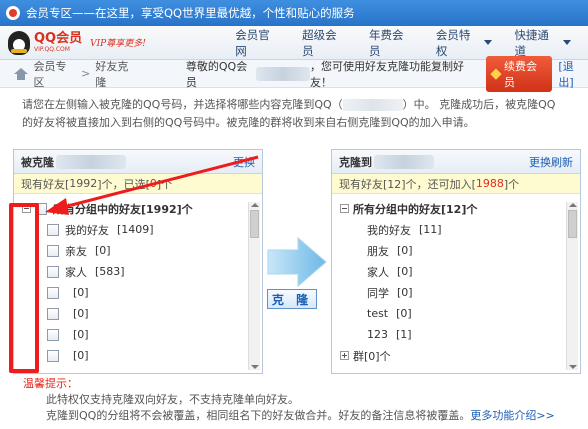  I want to click on nav-item-privileges: 会员特权, so click(464, 43).